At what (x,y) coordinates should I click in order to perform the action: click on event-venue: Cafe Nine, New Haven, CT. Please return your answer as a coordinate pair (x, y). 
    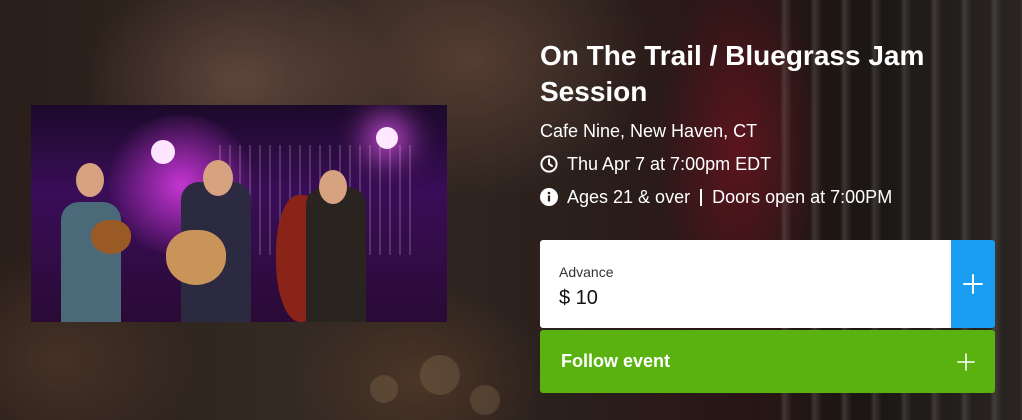
    Looking at the image, I should click on (648, 131).